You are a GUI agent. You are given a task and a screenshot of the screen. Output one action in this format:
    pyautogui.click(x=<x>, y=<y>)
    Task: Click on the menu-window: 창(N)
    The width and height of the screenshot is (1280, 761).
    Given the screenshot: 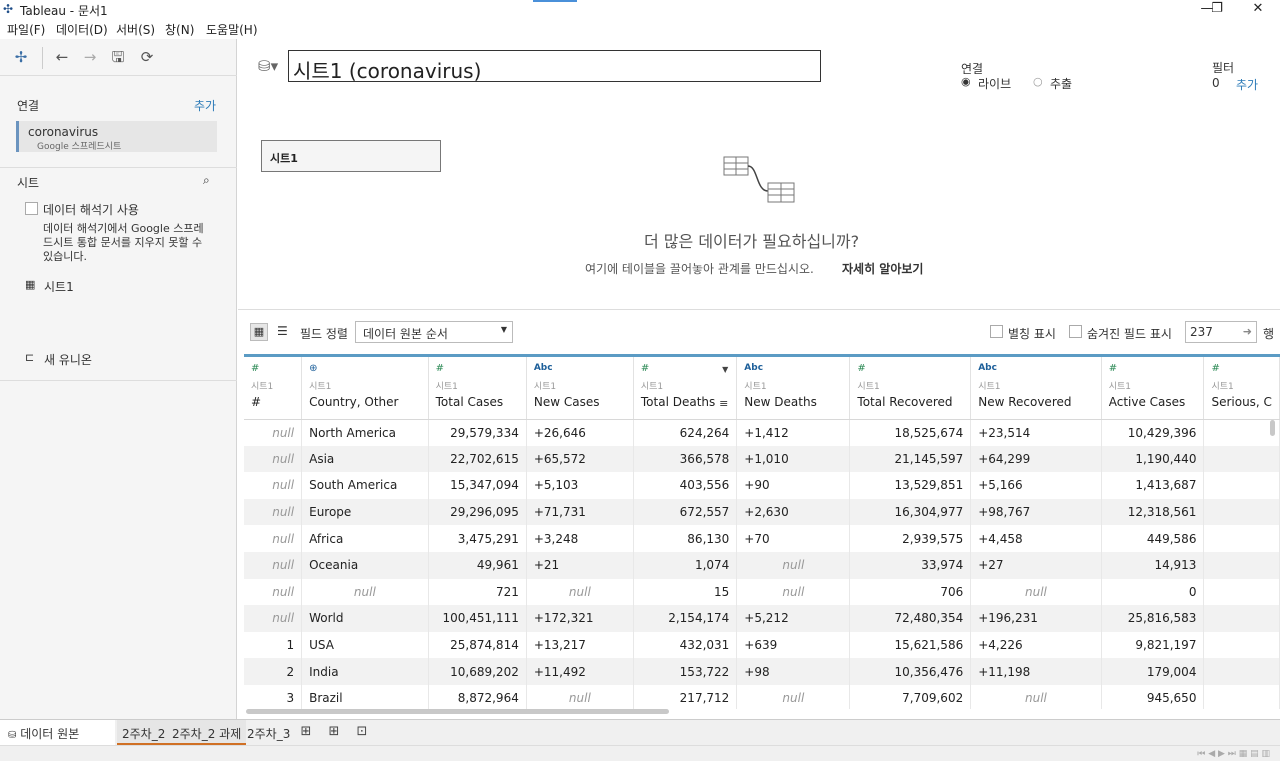 What is the action you would take?
    pyautogui.click(x=179, y=29)
    